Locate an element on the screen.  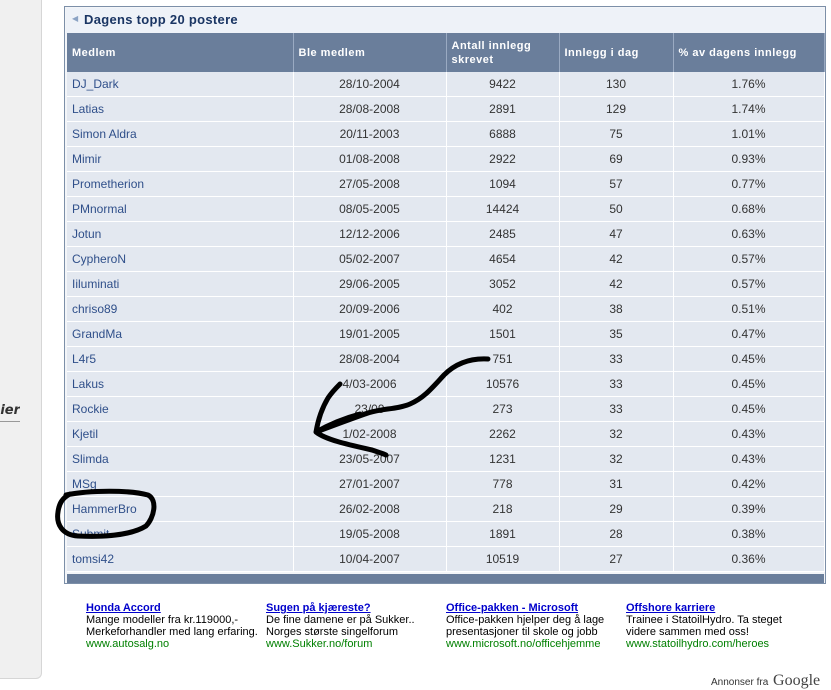
post-count: 273 is located at coordinates (503, 409).